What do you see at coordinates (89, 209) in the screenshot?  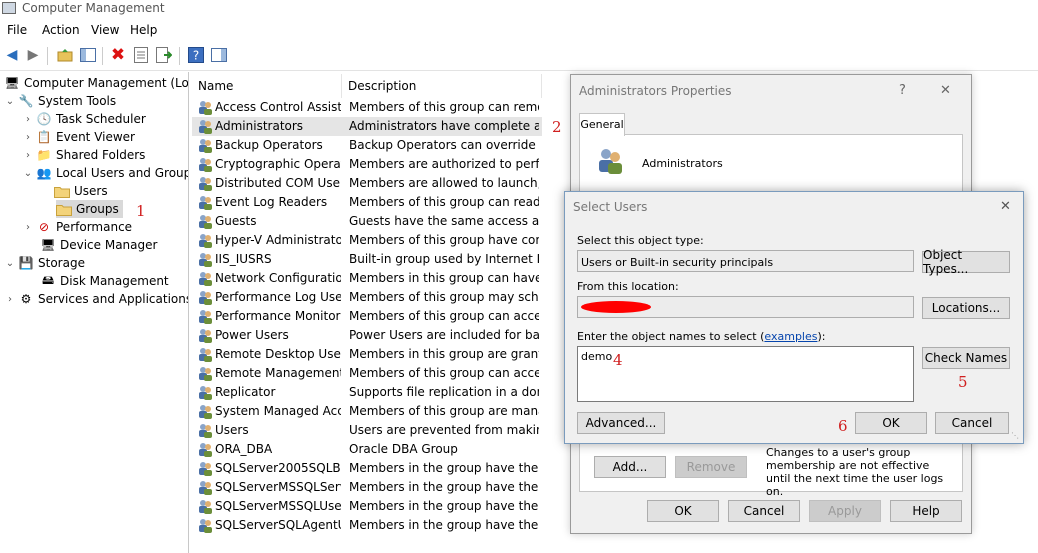 I see `tree-node-groups: Groups` at bounding box center [89, 209].